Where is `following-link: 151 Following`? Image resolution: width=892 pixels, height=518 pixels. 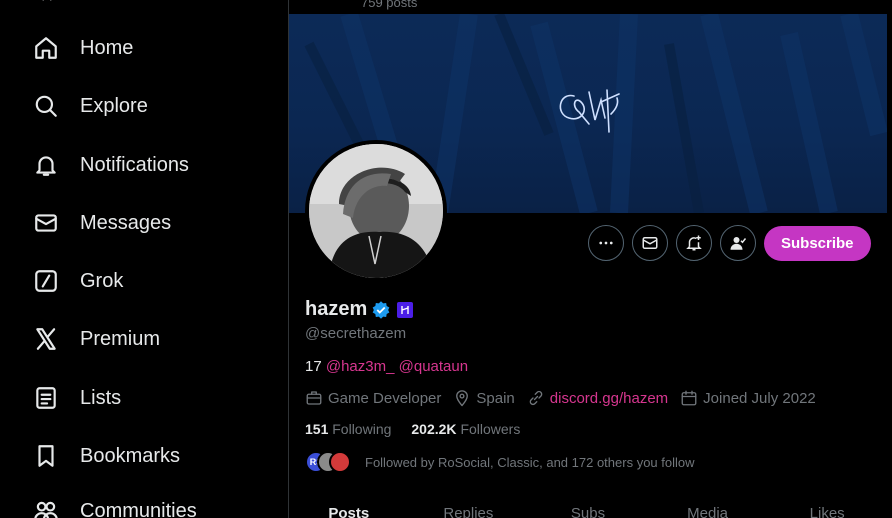 following-link: 151 Following is located at coordinates (348, 429).